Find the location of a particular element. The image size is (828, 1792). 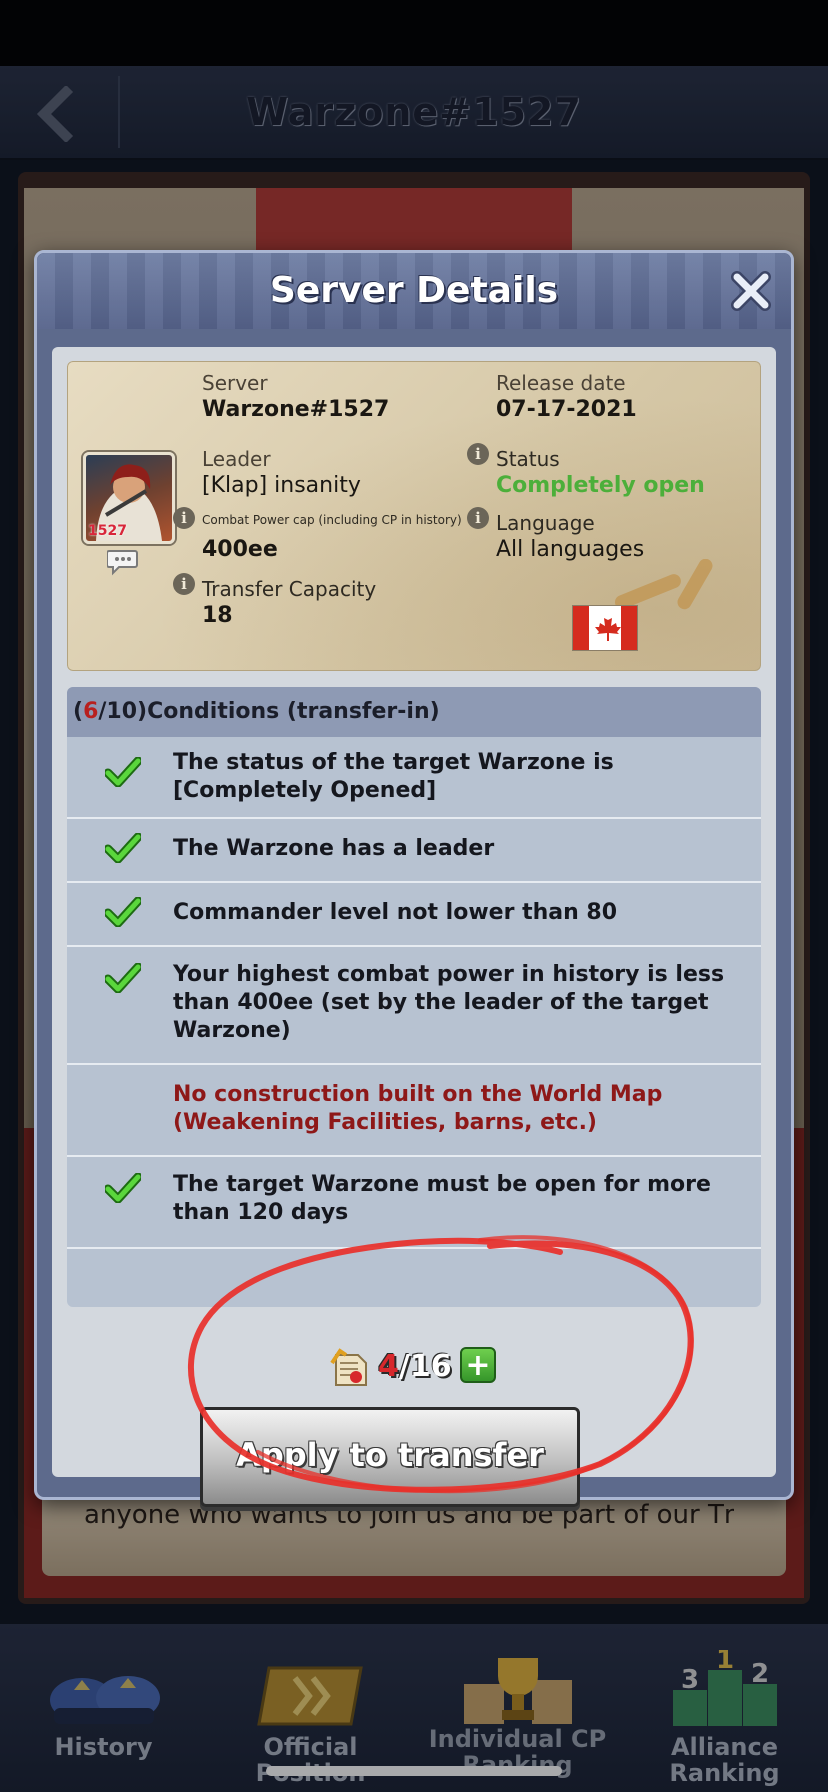

close-icon is located at coordinates (751, 291).